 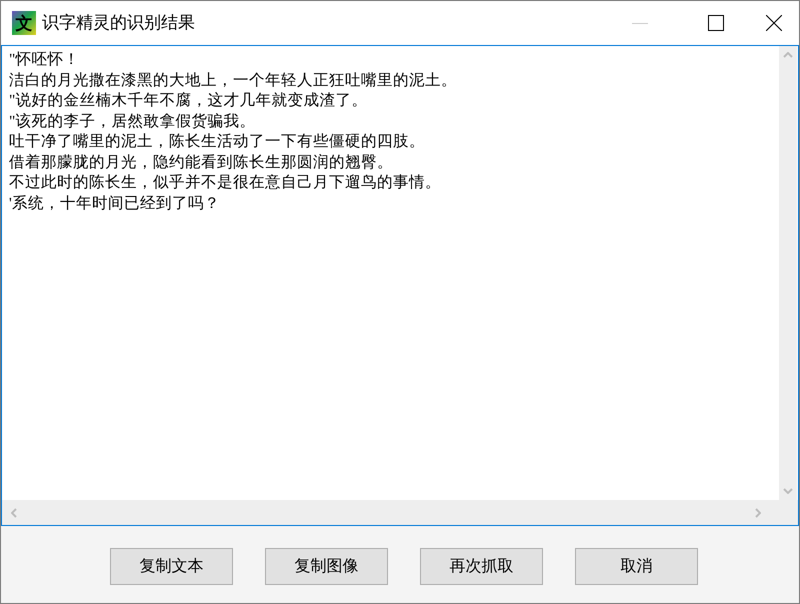 I want to click on dialog-button: 复制图像, so click(x=326, y=566).